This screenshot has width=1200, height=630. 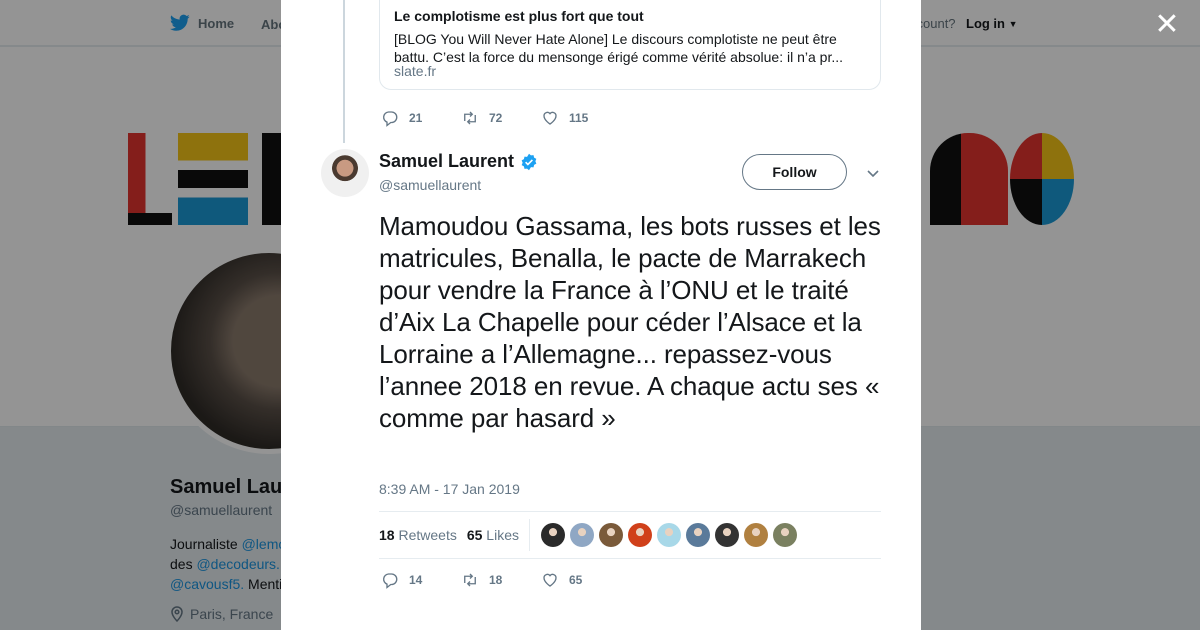 What do you see at coordinates (430, 185) in the screenshot?
I see `author-handle: @samuellaurent` at bounding box center [430, 185].